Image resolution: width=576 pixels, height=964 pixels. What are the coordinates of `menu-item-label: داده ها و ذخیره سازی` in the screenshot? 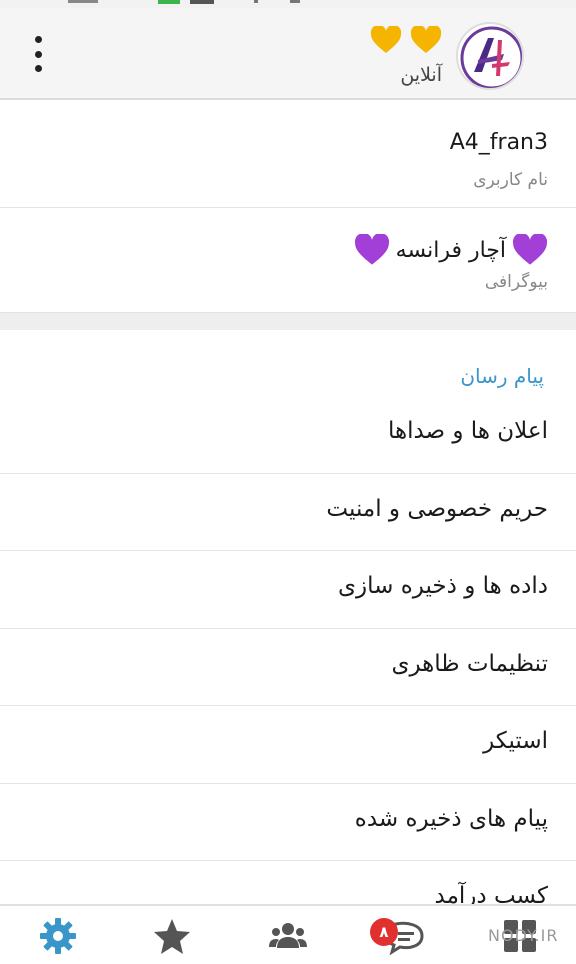 It's located at (443, 586).